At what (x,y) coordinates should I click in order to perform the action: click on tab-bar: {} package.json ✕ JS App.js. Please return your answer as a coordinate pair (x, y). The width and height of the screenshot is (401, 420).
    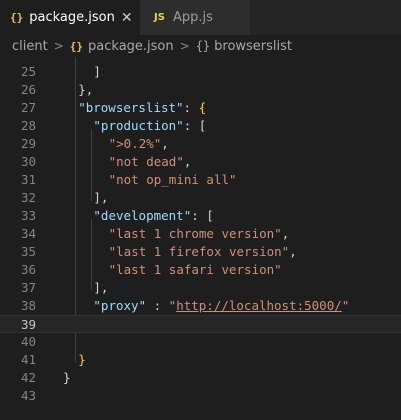
    Looking at the image, I should click on (200, 17).